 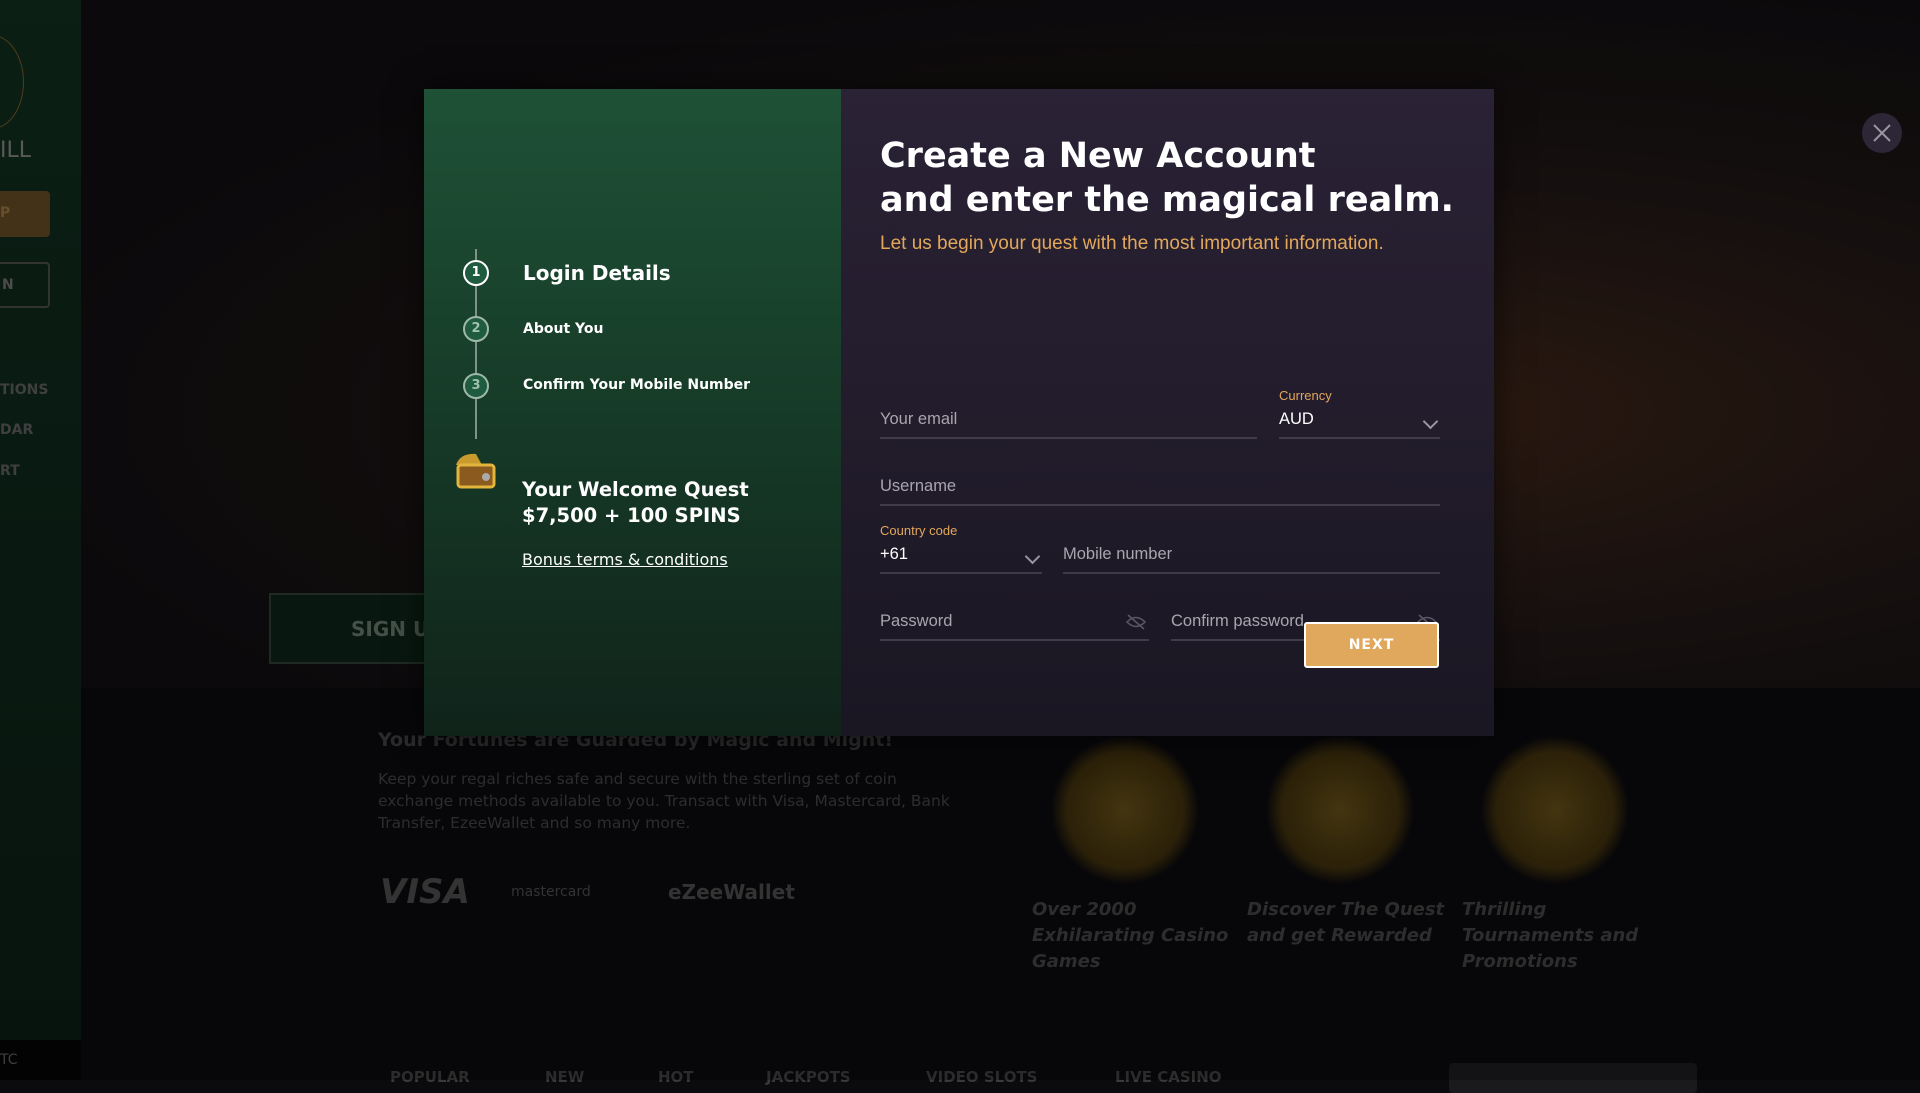 What do you see at coordinates (1125, 810) in the screenshot?
I see `slot-reels-icon` at bounding box center [1125, 810].